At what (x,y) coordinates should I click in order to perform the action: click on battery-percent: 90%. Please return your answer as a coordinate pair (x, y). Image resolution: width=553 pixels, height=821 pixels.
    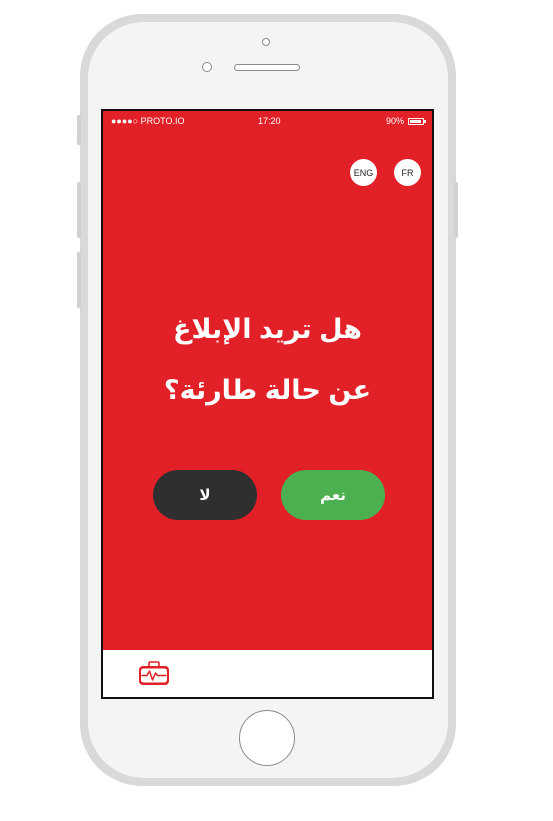
    Looking at the image, I should click on (394, 121).